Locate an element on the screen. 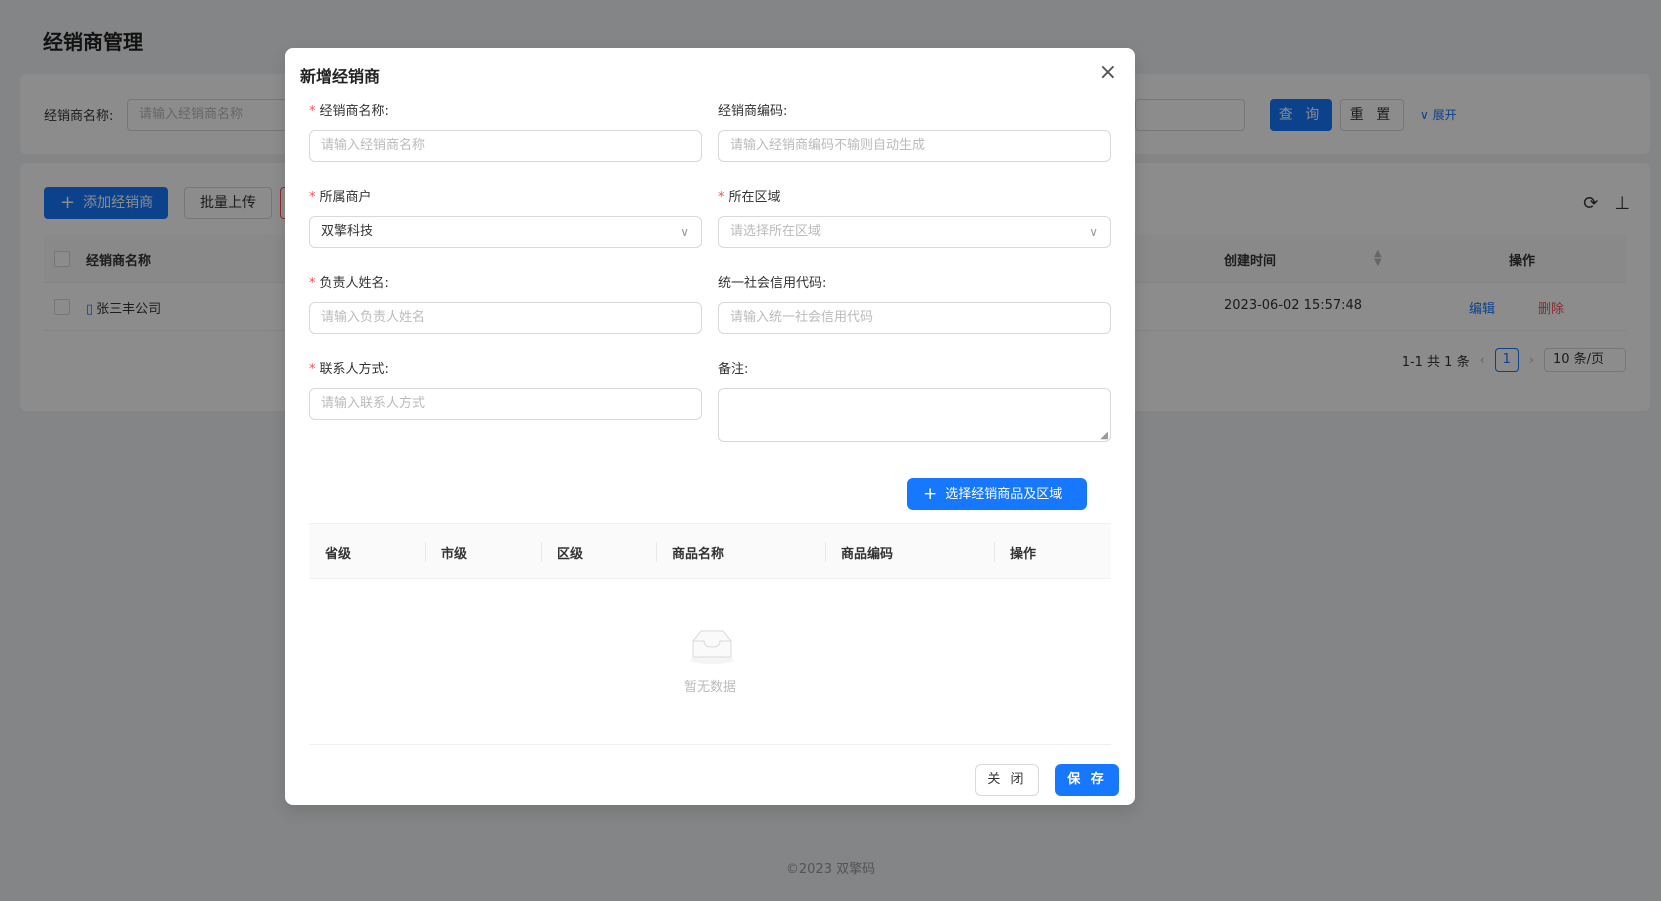 This screenshot has width=1661, height=901. products-regions-table: 省级 市级 区级 商品名称 商品编码 操作 暂无数据 is located at coordinates (710, 634).